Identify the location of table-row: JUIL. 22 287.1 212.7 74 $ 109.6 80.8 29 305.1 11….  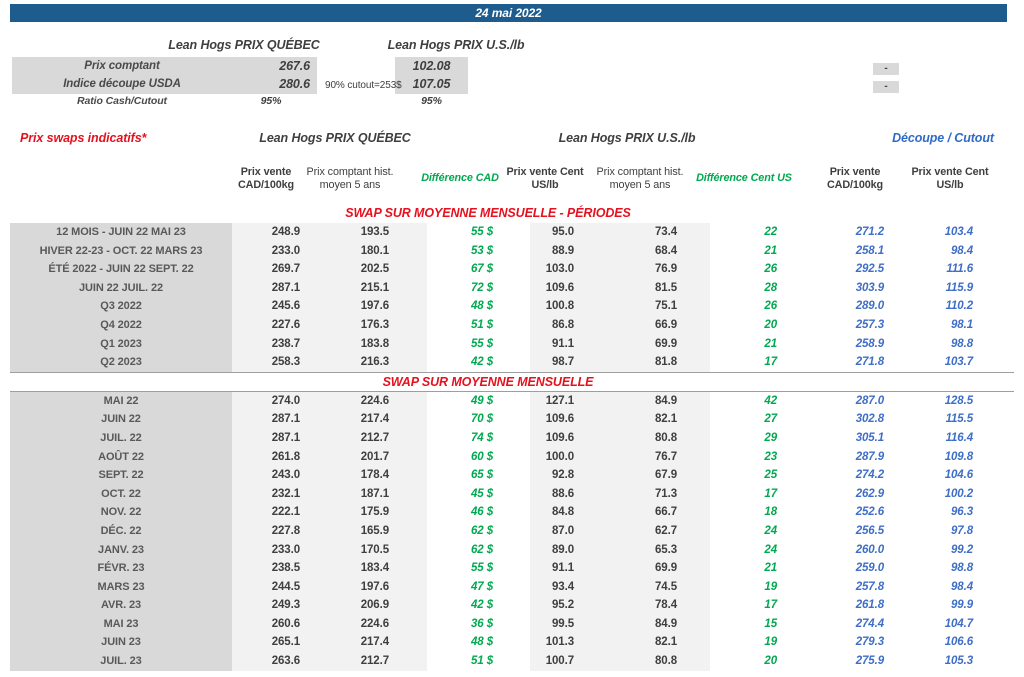
(512, 438).